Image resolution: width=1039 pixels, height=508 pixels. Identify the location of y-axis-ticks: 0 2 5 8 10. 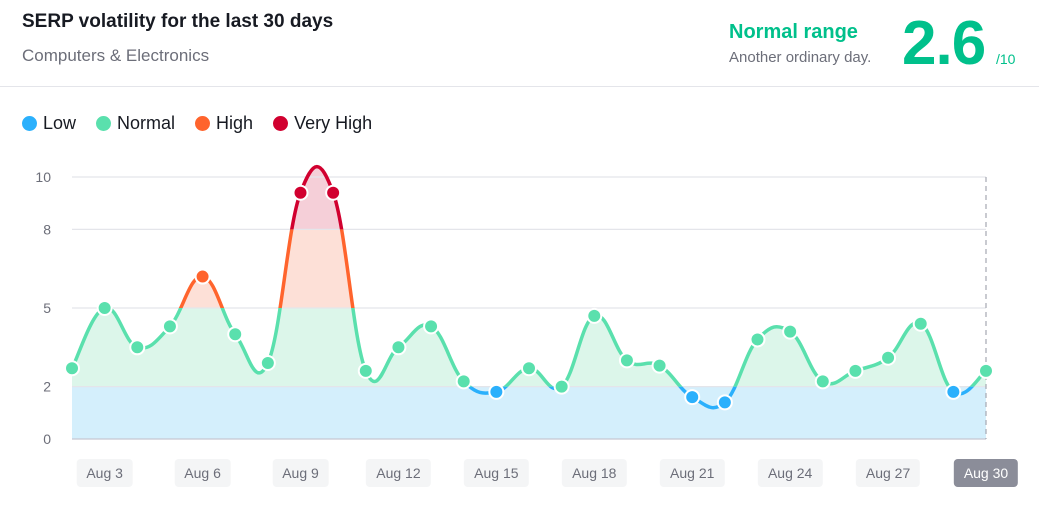
(43, 308).